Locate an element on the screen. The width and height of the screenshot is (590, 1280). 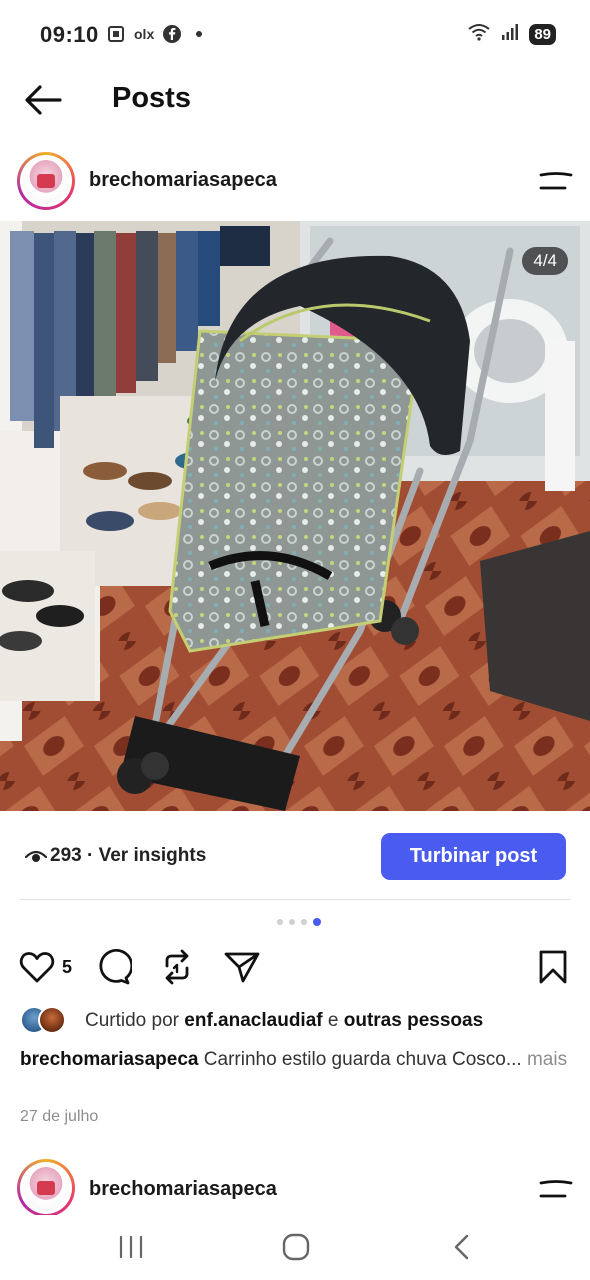
post-date: 27 de julho is located at coordinates (59, 1116).